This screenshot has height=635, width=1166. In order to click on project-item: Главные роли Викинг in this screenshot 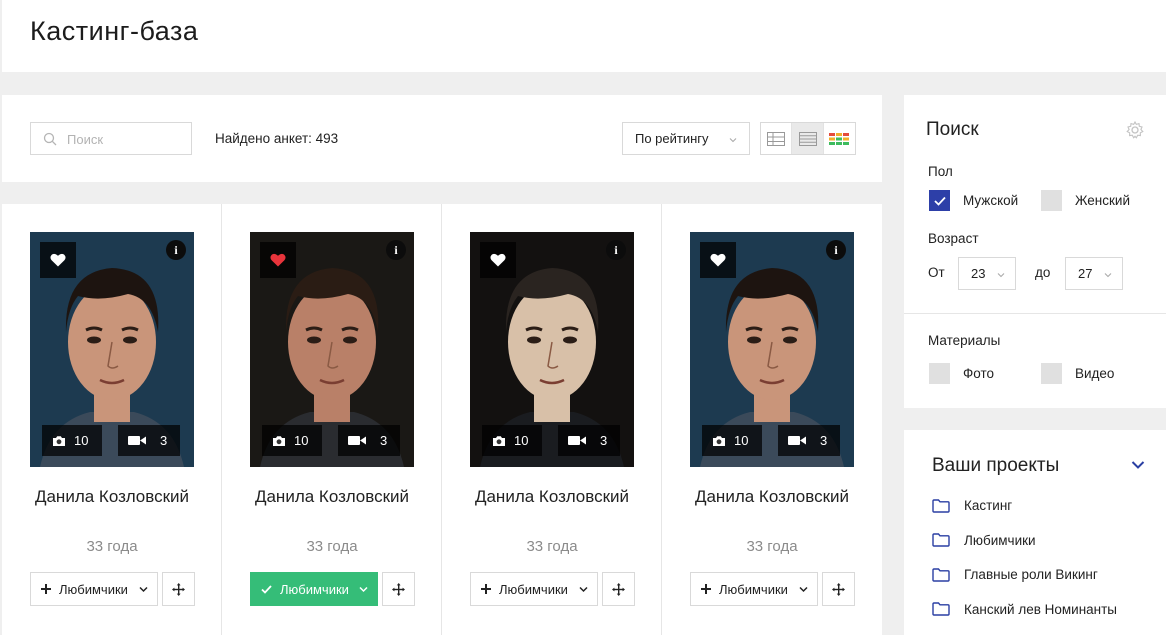, I will do `click(1015, 574)`.